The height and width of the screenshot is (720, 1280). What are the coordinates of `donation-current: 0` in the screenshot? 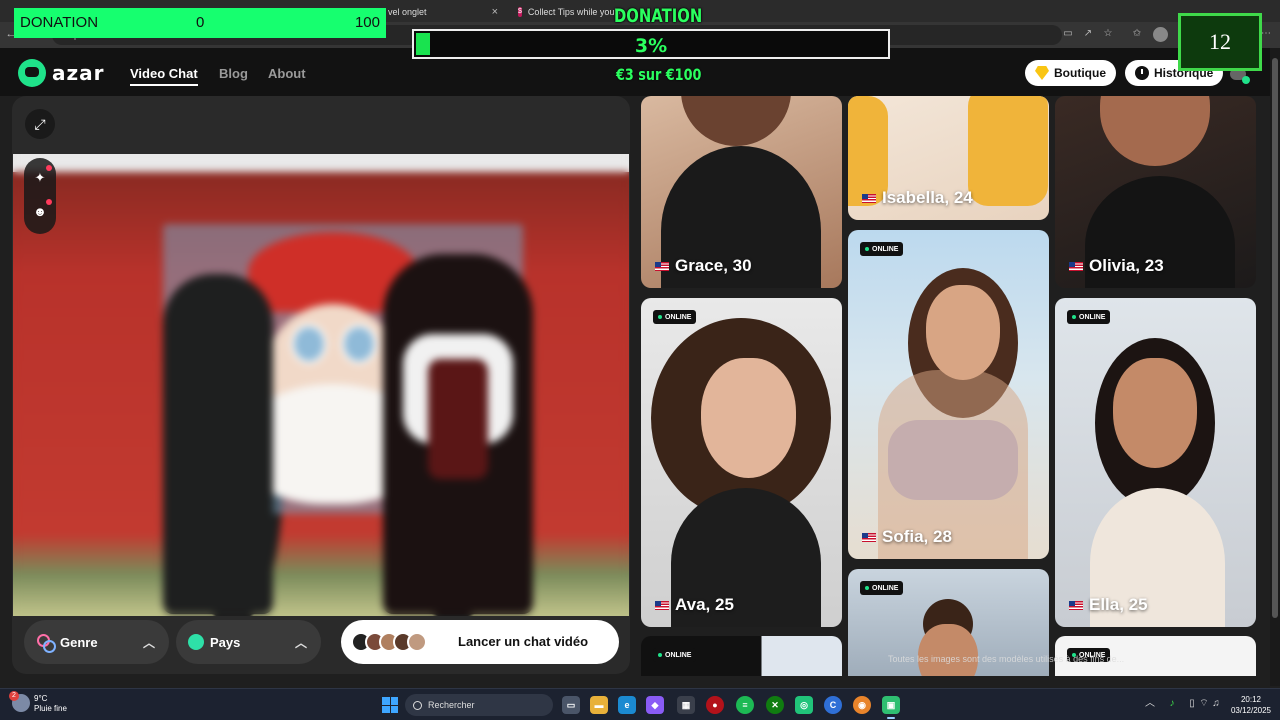 It's located at (200, 22).